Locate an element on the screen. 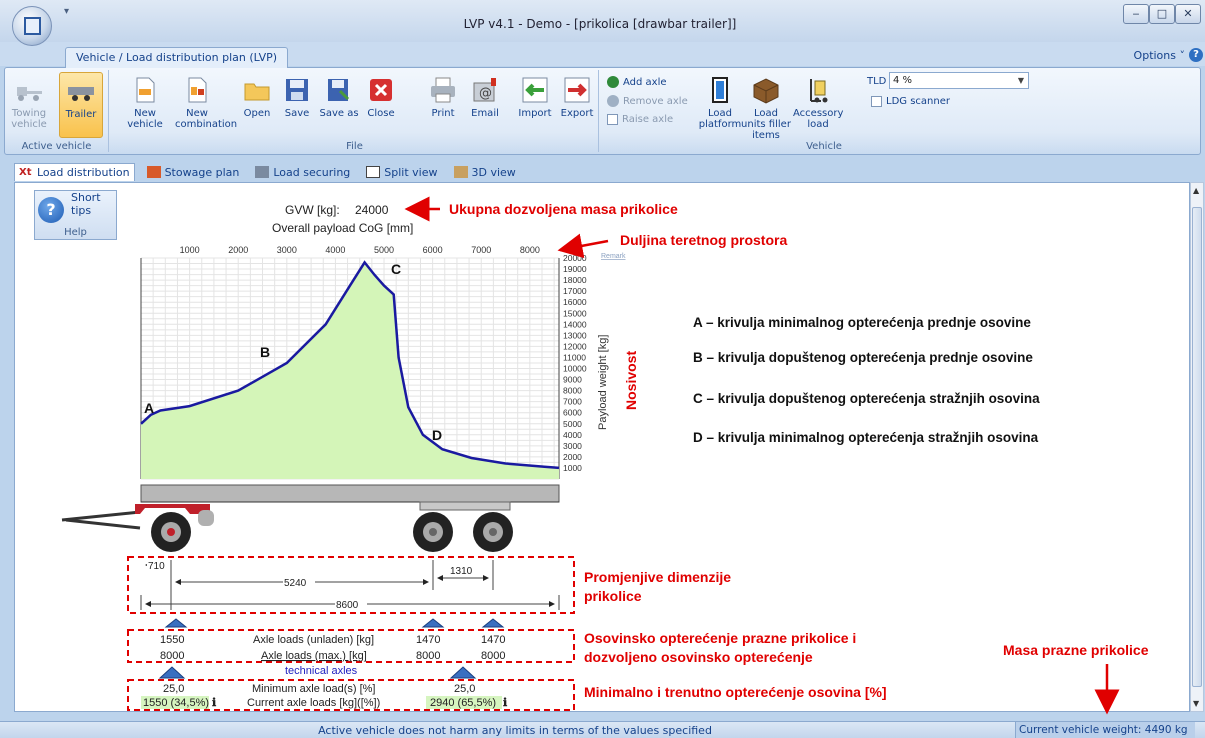 This screenshot has height=738, width=1205. save-as-icon is located at coordinates (339, 90).